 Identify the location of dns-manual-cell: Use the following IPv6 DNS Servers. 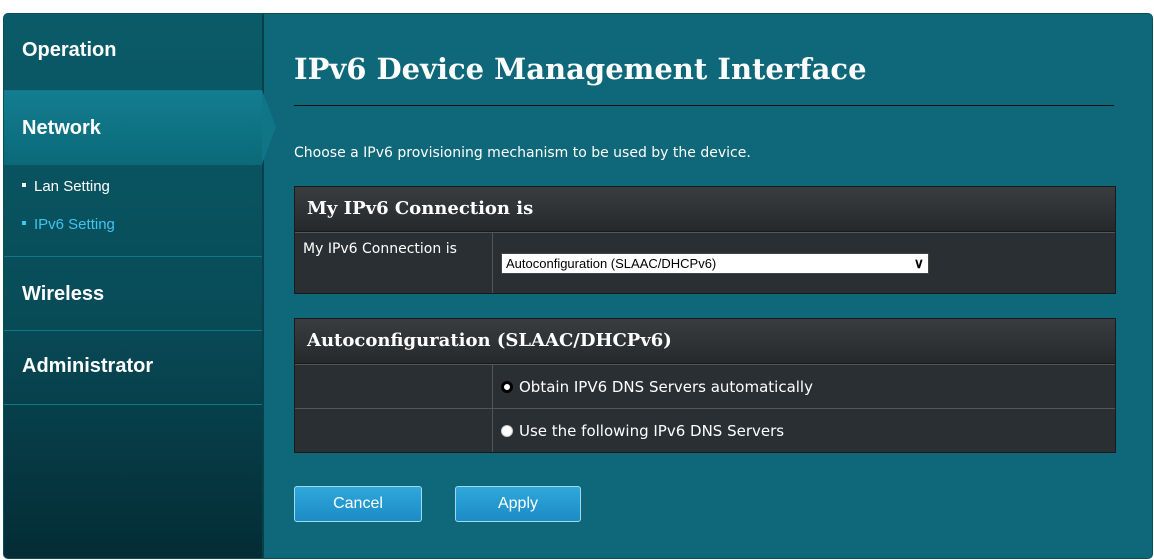
(804, 430).